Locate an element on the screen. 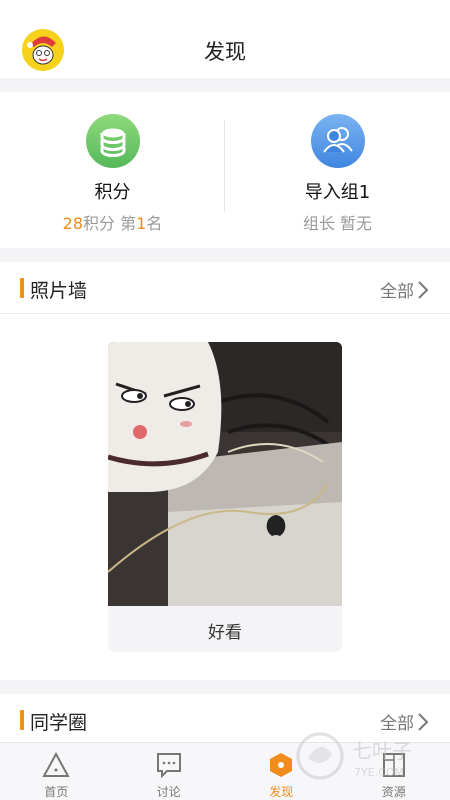 The image size is (450, 800). tab-label: 发现 is located at coordinates (281, 792).